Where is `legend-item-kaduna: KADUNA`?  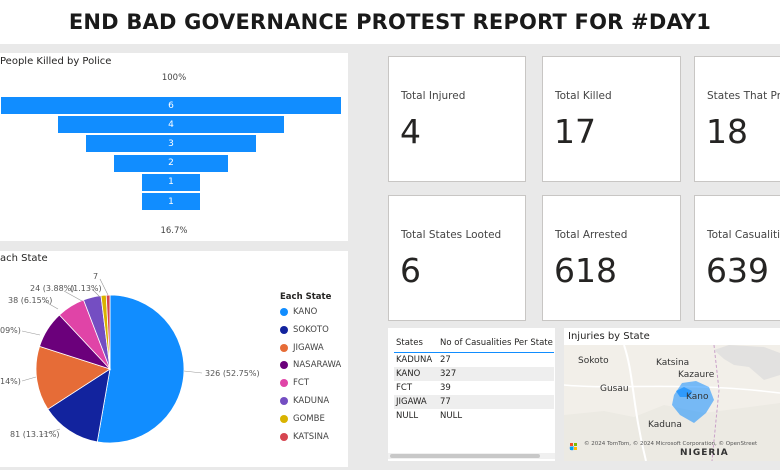 legend-item-kaduna: KADUNA is located at coordinates (304, 401).